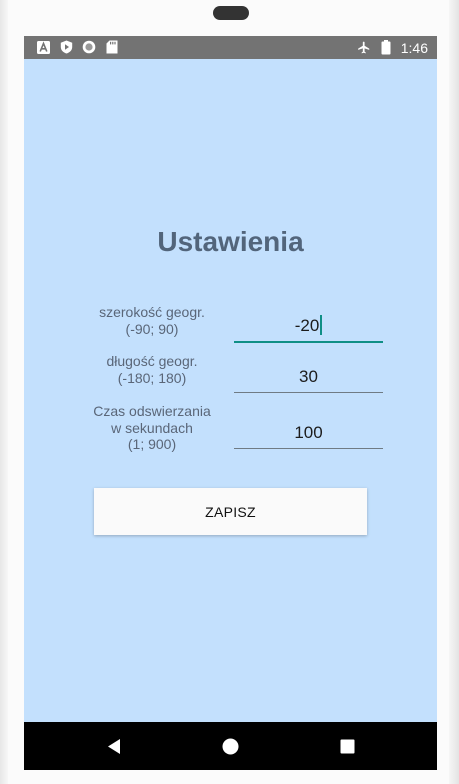 The width and height of the screenshot is (459, 784). I want to click on longitude-label-range: (-180; 180), so click(152, 377).